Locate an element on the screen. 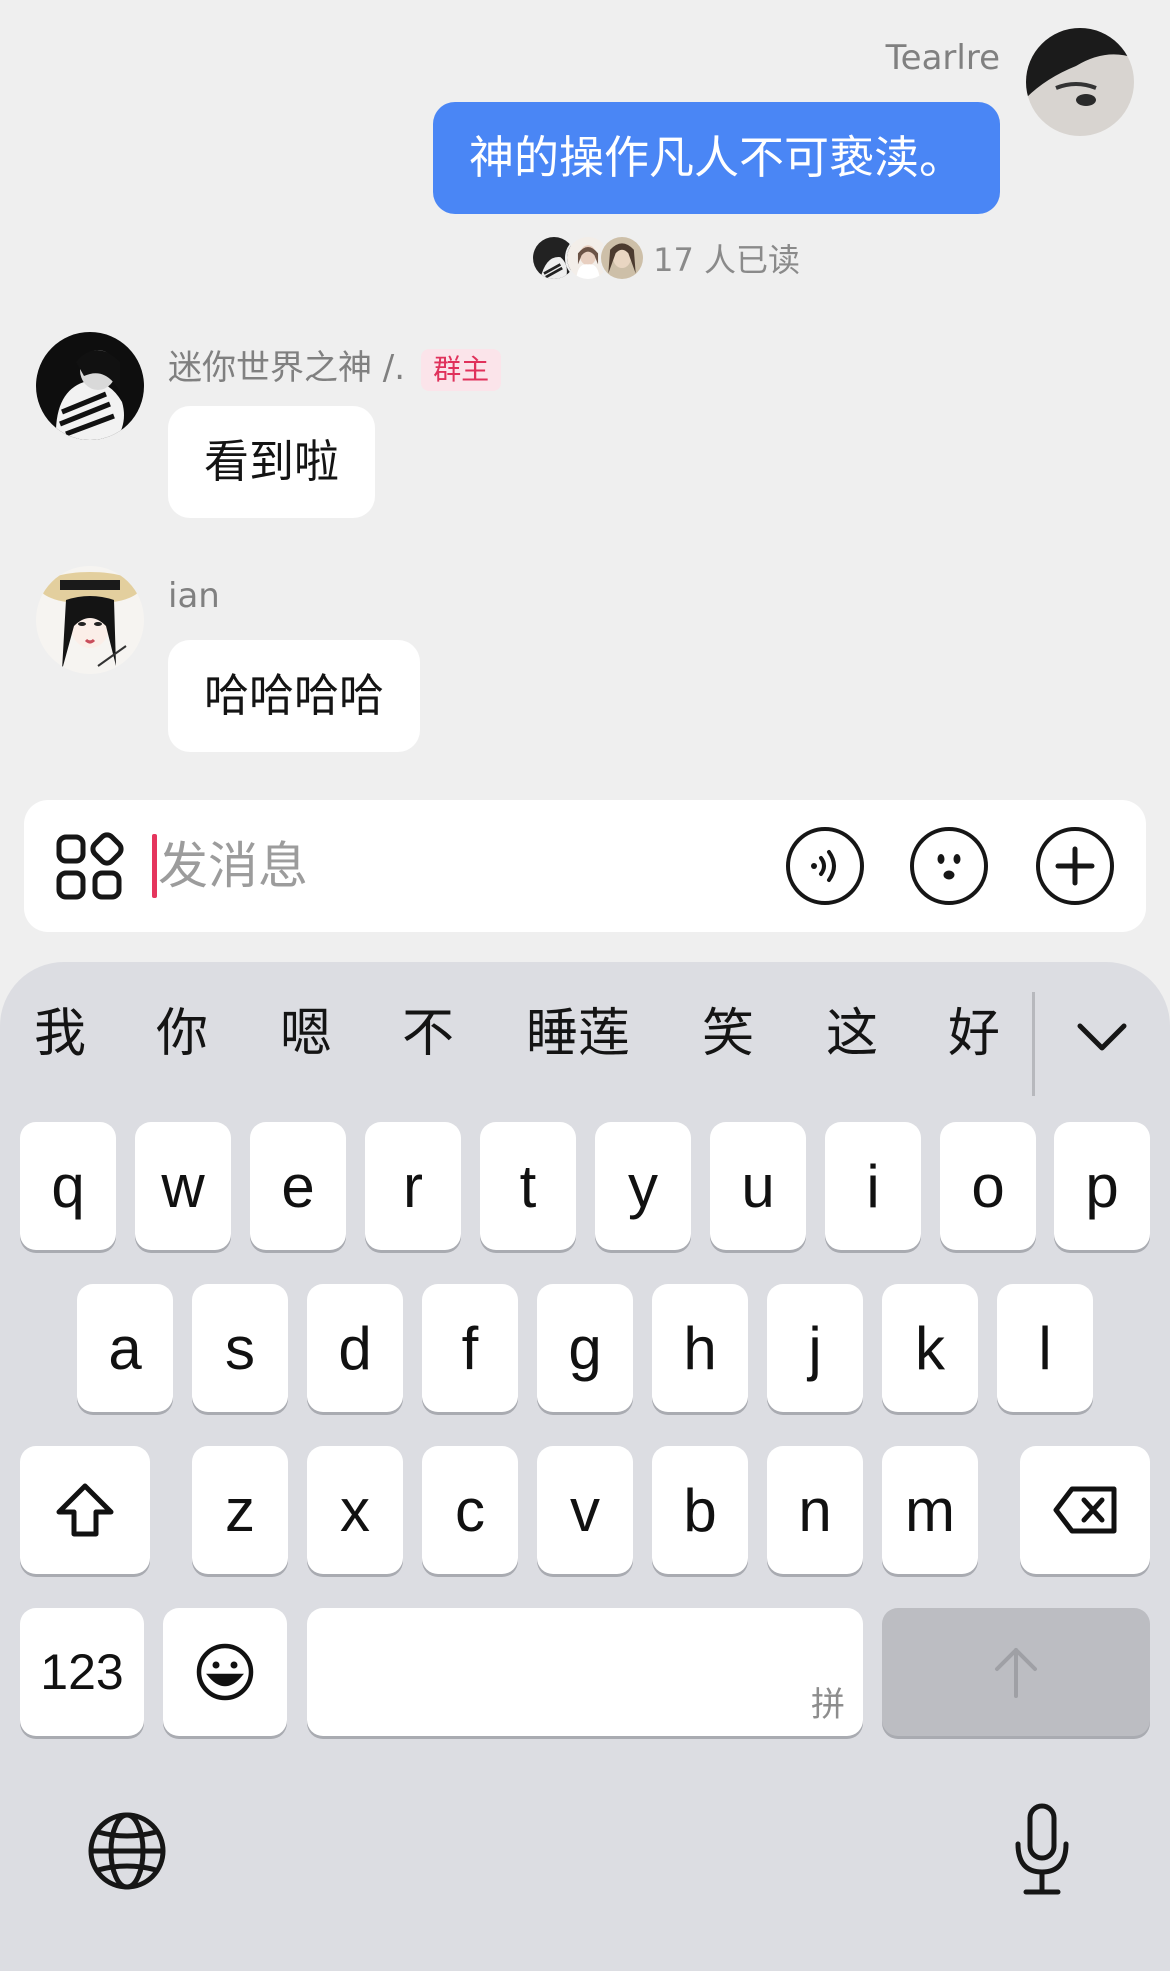 The height and width of the screenshot is (1971, 1170). text-caret is located at coordinates (154, 866).